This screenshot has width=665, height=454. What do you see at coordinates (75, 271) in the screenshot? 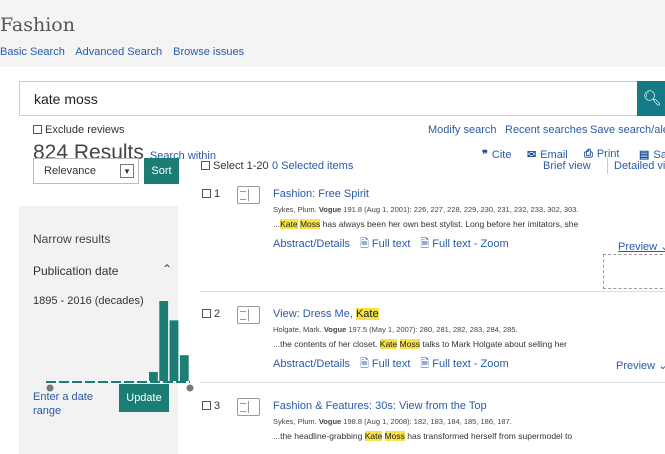
I see `publication-date-facet: Publication date` at bounding box center [75, 271].